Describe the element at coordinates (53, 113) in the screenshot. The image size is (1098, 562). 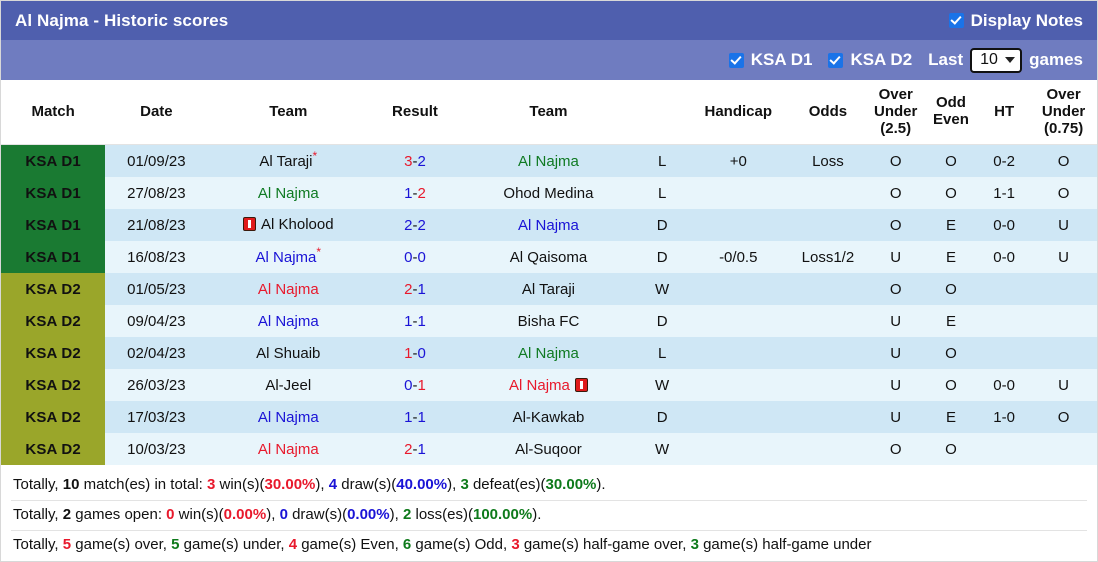
I see `col-match: Match` at that location.